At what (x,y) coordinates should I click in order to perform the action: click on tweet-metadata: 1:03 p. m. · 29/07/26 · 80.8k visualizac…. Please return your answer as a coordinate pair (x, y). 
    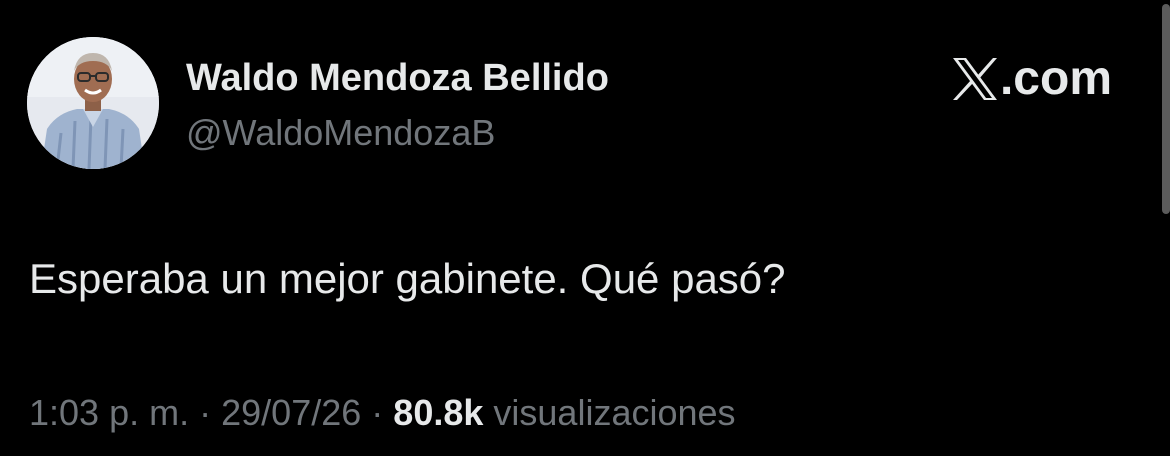
    Looking at the image, I should click on (382, 413).